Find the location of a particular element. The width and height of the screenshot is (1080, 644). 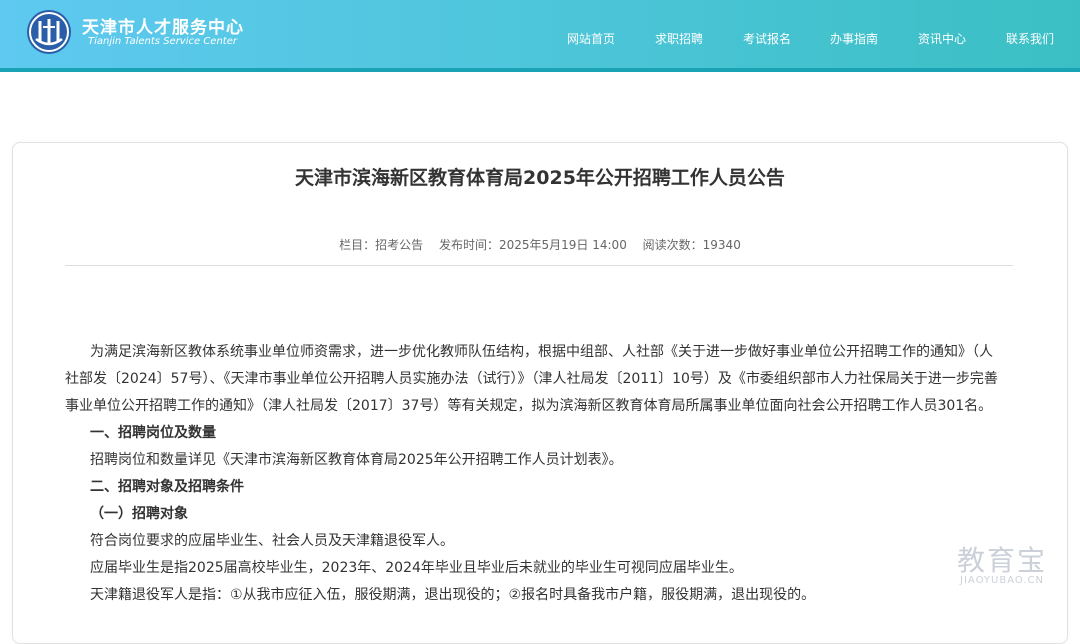

article-title: 天津市滨海新区教育体育局2025年公开招聘工作人员公告 is located at coordinates (540, 178).